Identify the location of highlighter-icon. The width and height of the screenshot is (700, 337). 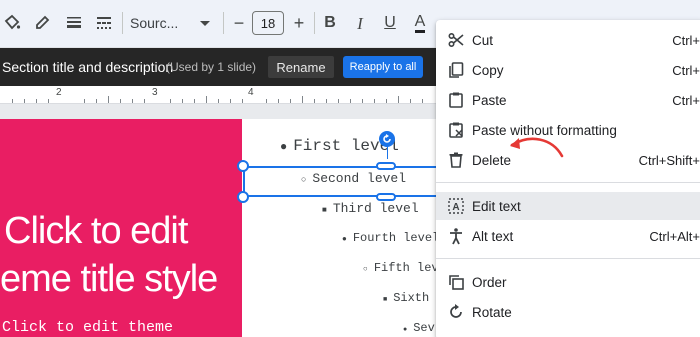
(42, 23).